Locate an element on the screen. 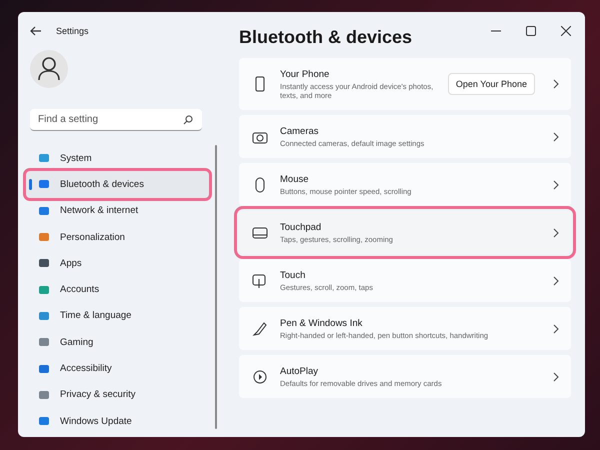  card-title: Touch is located at coordinates (293, 275).